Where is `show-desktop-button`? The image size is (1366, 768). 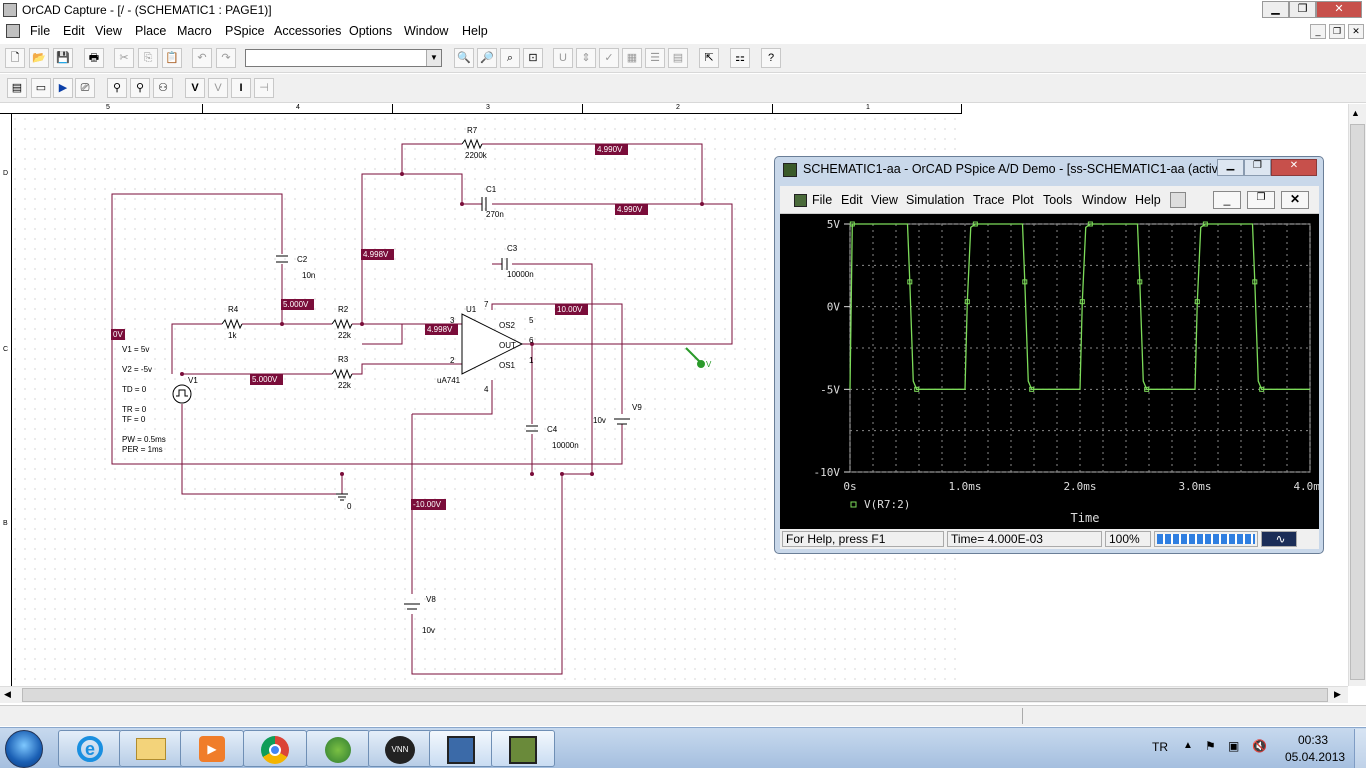
show-desktop-button is located at coordinates (1360, 748).